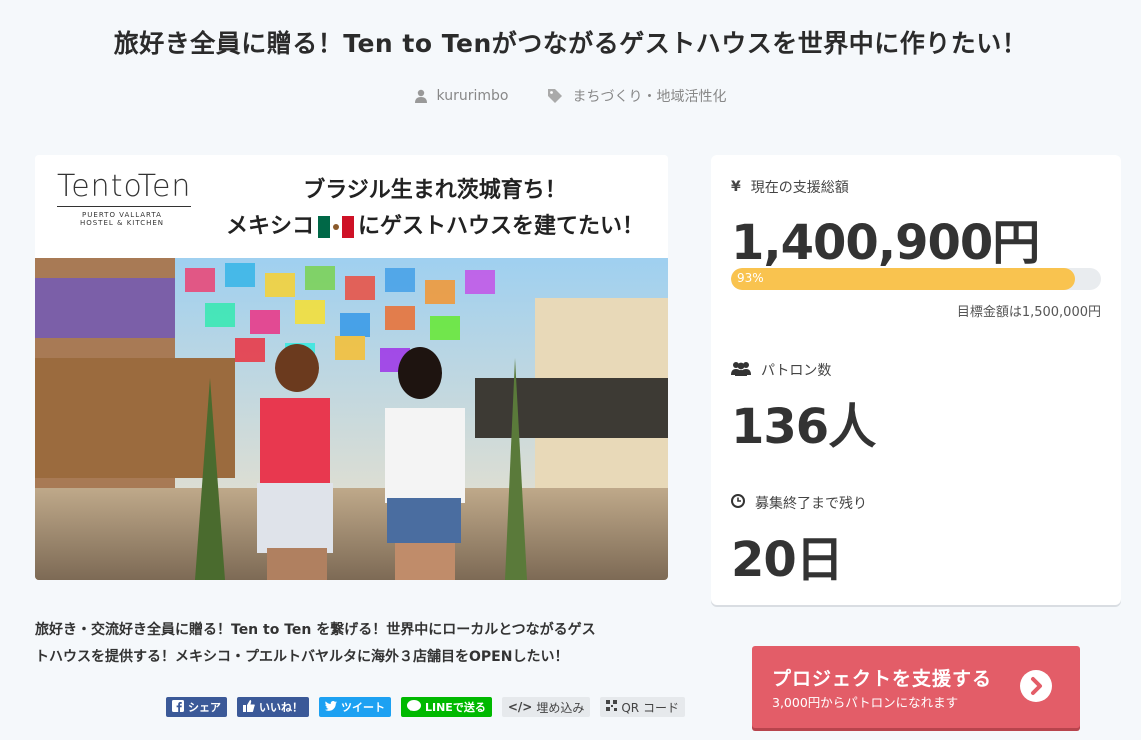  Describe the element at coordinates (302, 657) in the screenshot. I see `description-line-2: トハウスを提供する！メキシコ・プエルトバヤルタに海外３店舗目をOPENしたい！` at that location.